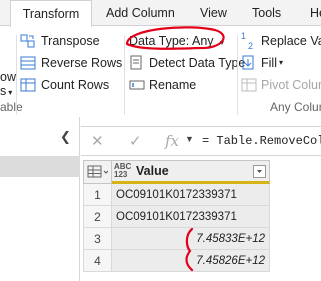  What do you see at coordinates (97, 195) in the screenshot?
I see `row-number: 1` at bounding box center [97, 195].